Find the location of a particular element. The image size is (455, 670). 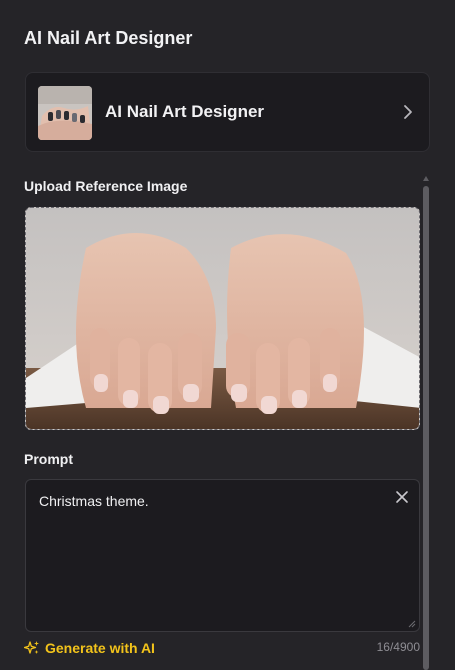

panel-title: AI Nail Art Designer is located at coordinates (108, 38).